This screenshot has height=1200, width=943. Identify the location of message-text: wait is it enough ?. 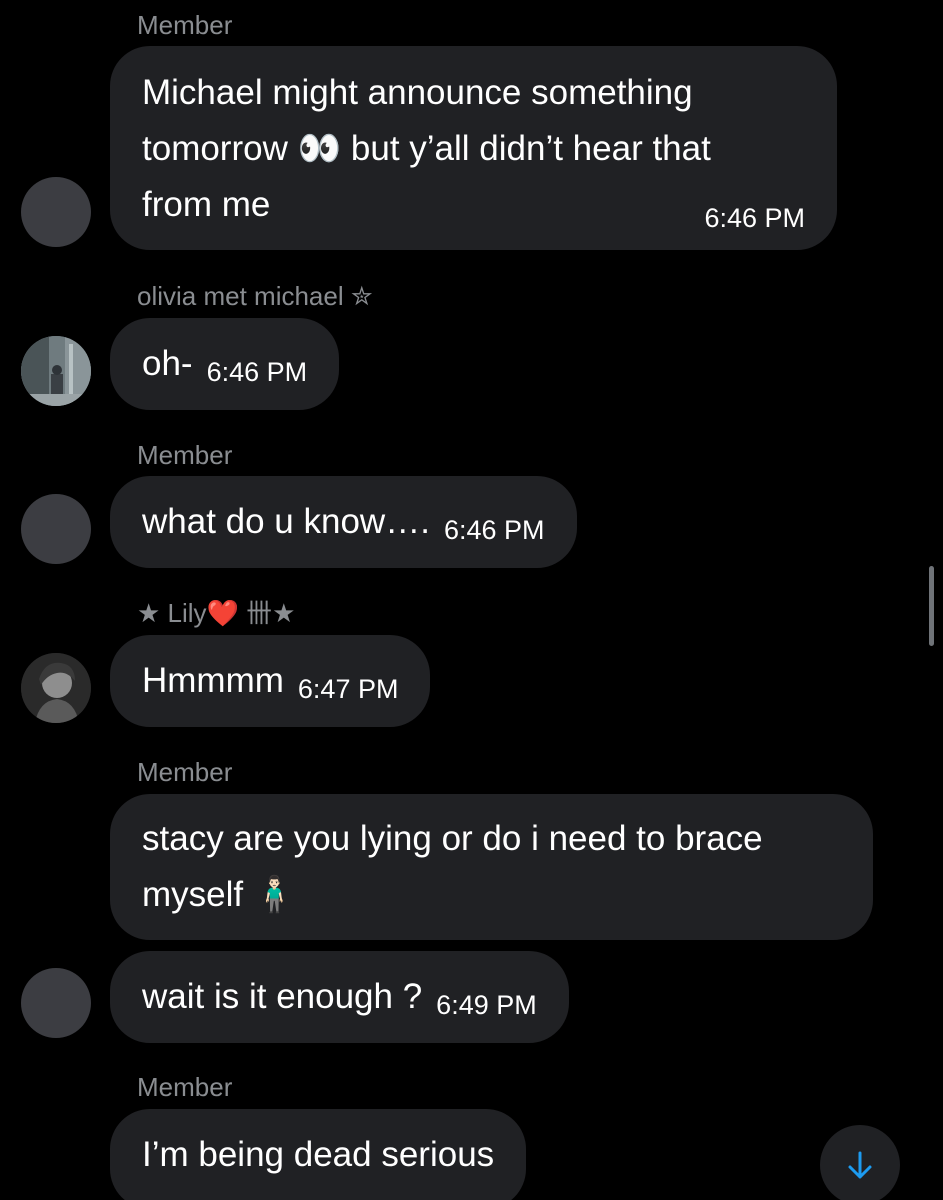
(282, 996).